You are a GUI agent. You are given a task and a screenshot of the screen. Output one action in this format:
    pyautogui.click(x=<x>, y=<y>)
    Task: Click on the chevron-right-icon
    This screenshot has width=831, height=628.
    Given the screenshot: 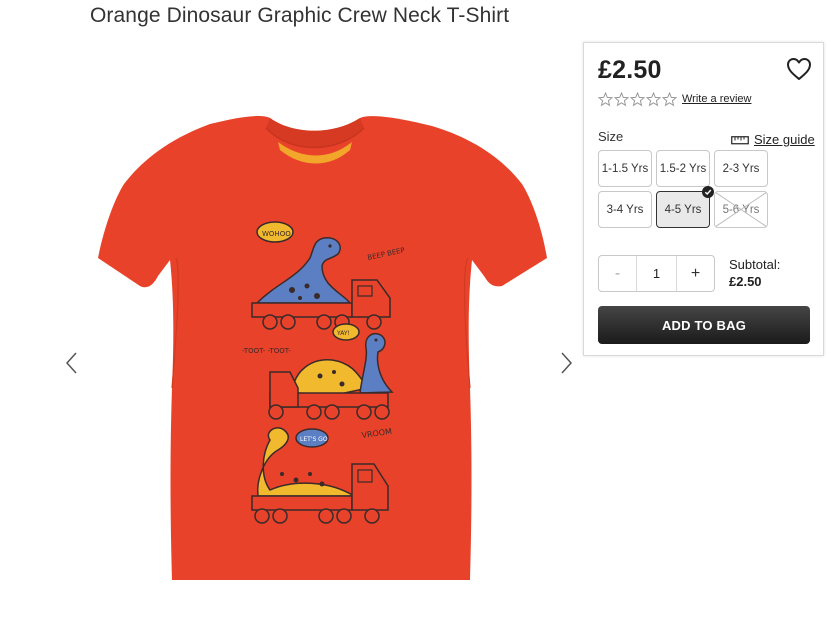 What is the action you would take?
    pyautogui.click(x=567, y=363)
    